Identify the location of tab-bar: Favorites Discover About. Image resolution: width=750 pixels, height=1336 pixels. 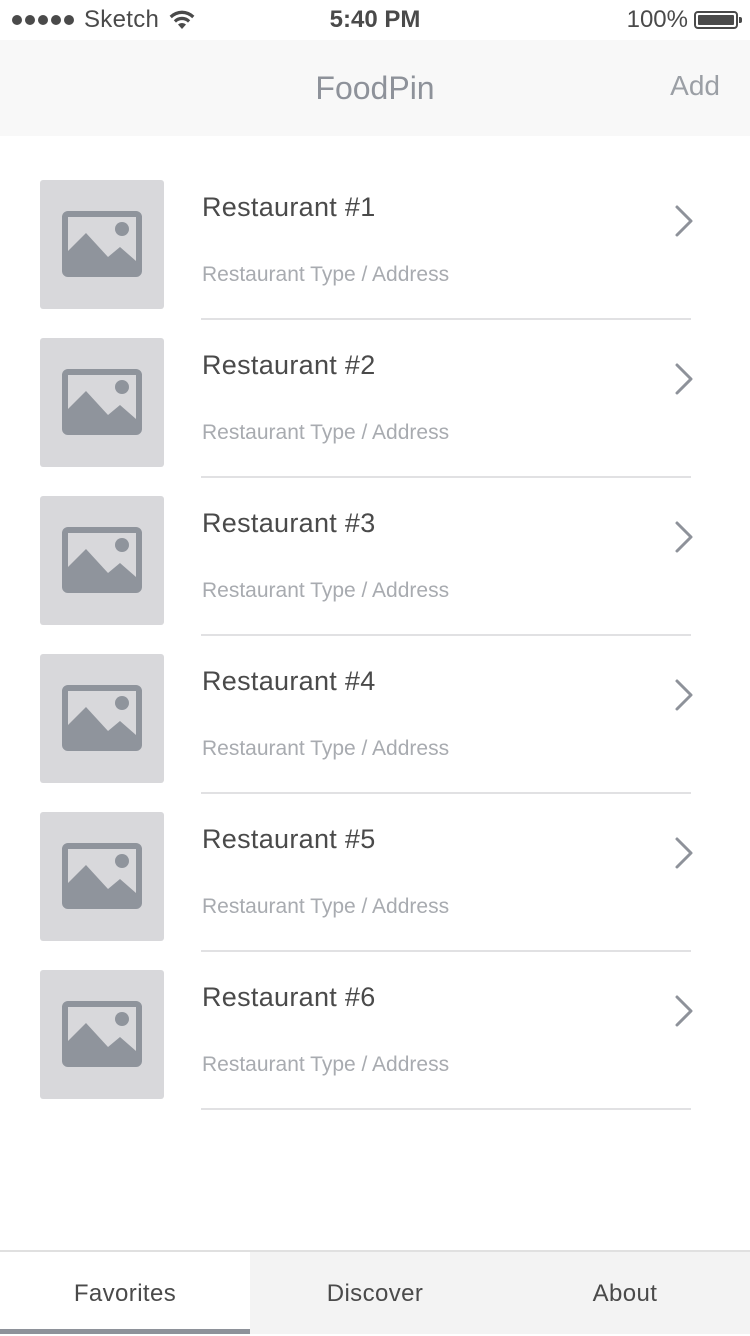
(375, 1292).